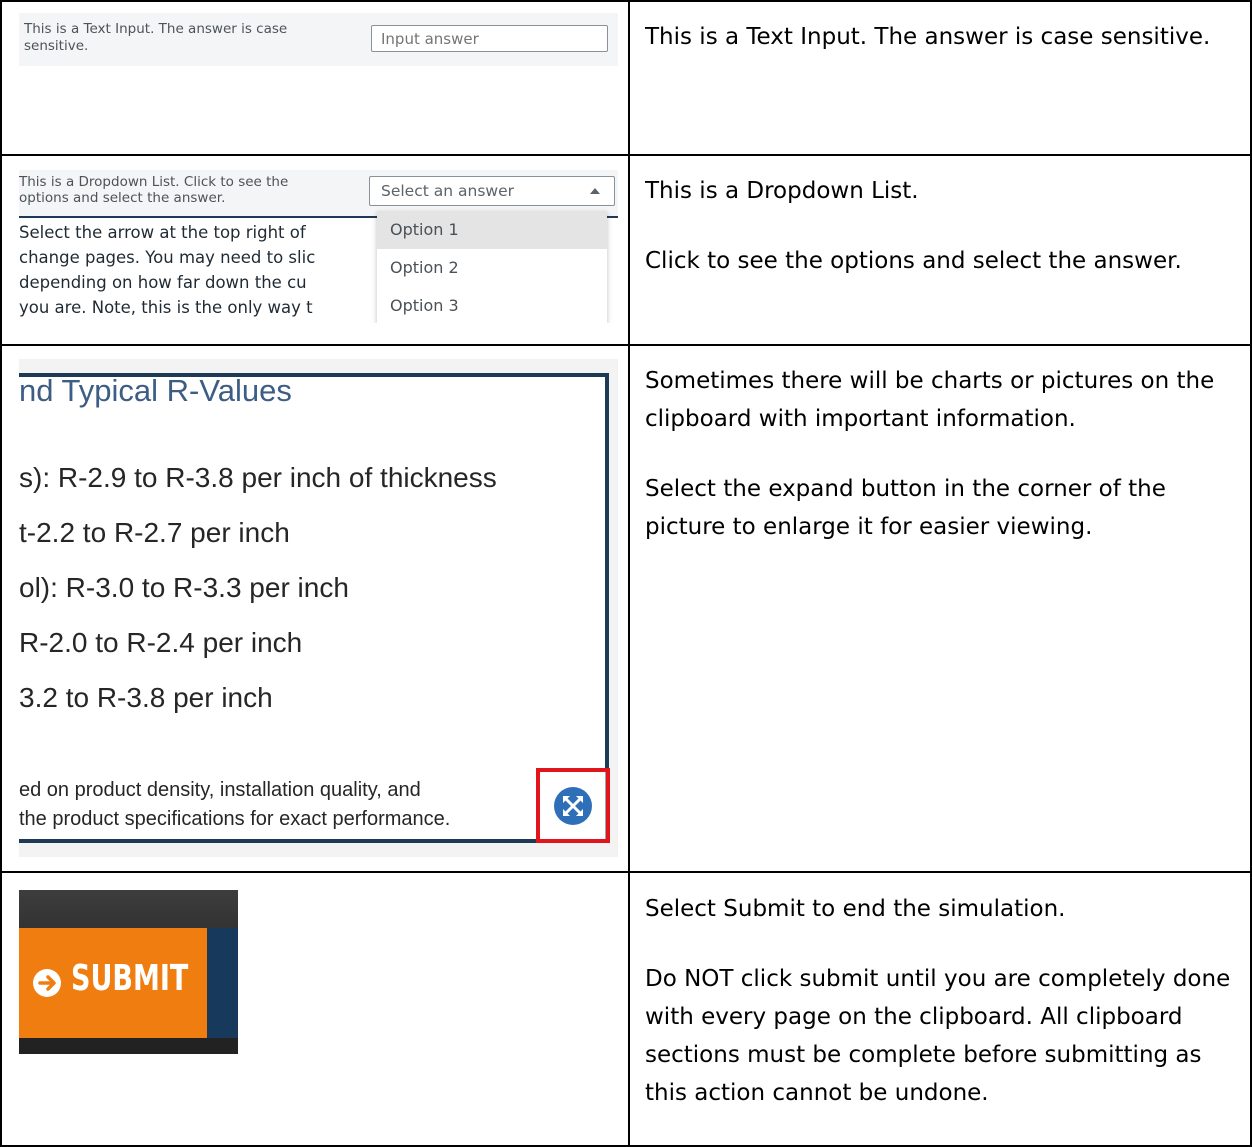 This screenshot has height=1147, width=1252. What do you see at coordinates (163, 282) in the screenshot?
I see `body-line: depending on how far down the cu` at bounding box center [163, 282].